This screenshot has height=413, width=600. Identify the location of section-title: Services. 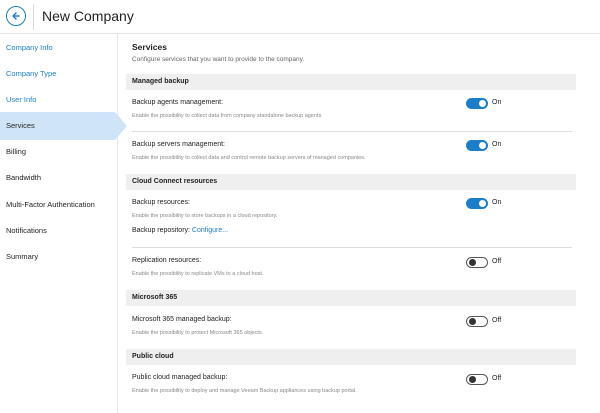
(149, 47).